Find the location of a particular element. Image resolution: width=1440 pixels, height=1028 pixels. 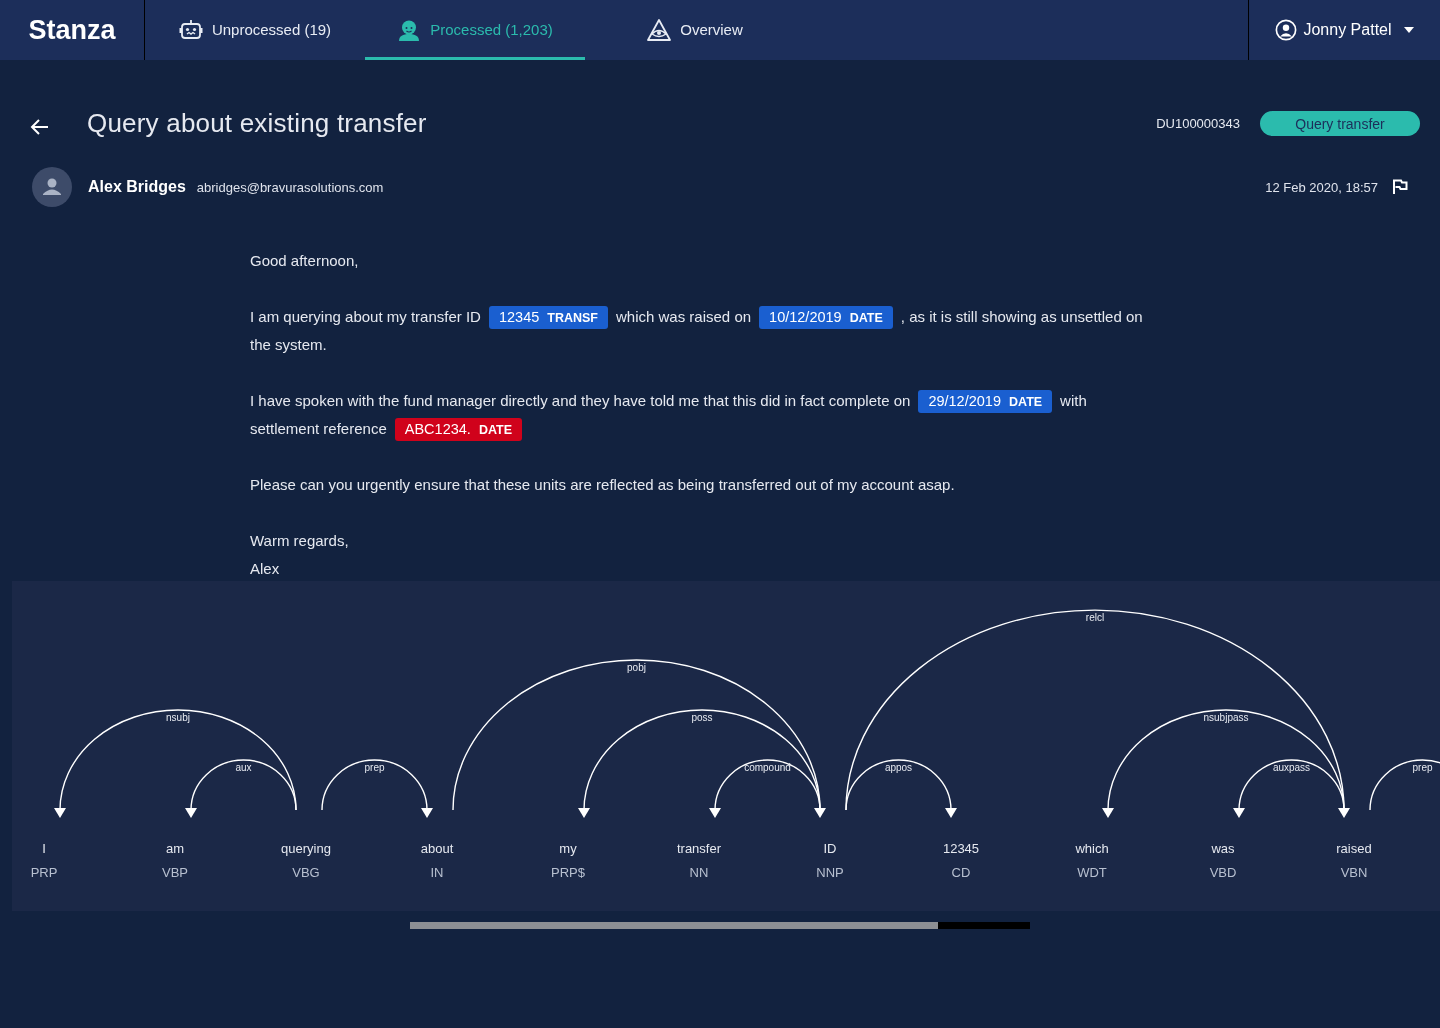

pos-tag: VBG is located at coordinates (306, 872).